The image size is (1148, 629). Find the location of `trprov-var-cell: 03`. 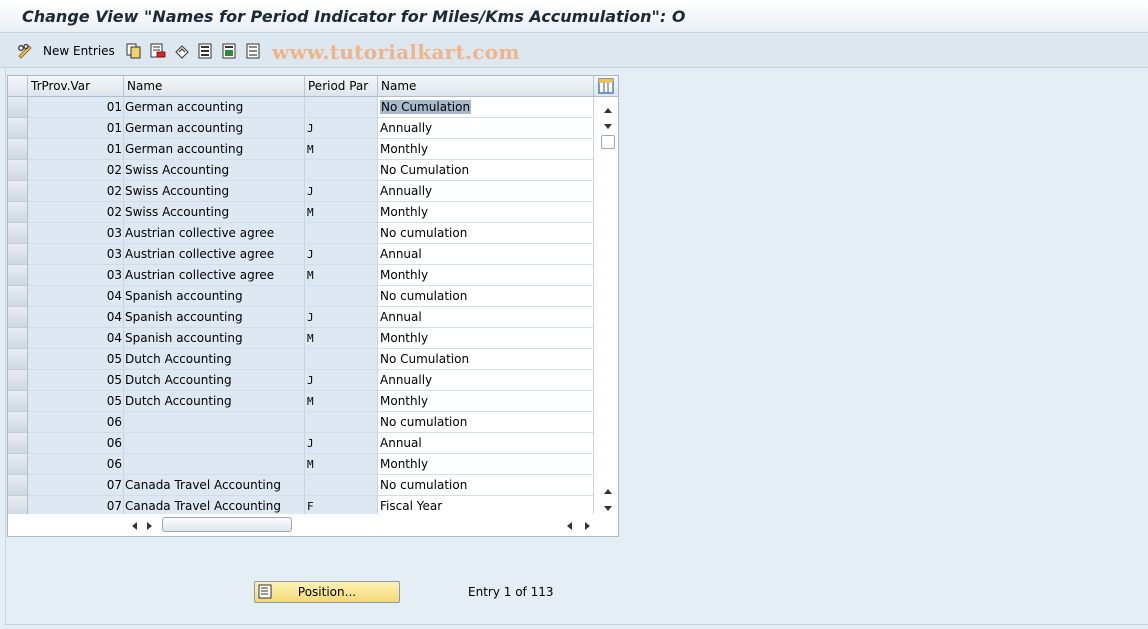

trprov-var-cell: 03 is located at coordinates (76, 233).